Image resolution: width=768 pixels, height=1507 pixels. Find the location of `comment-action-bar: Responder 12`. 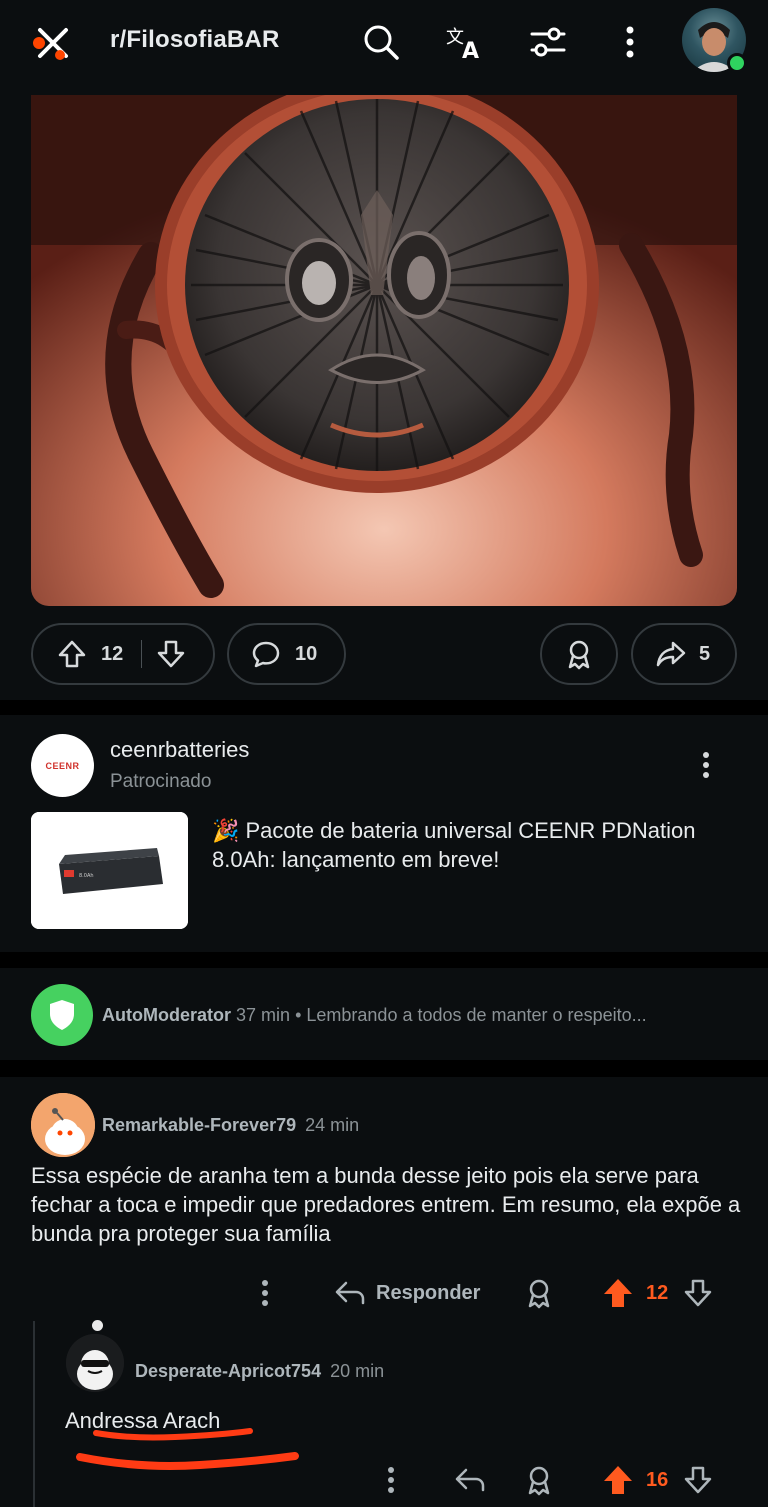

comment-action-bar: Responder 12 is located at coordinates (384, 1293).